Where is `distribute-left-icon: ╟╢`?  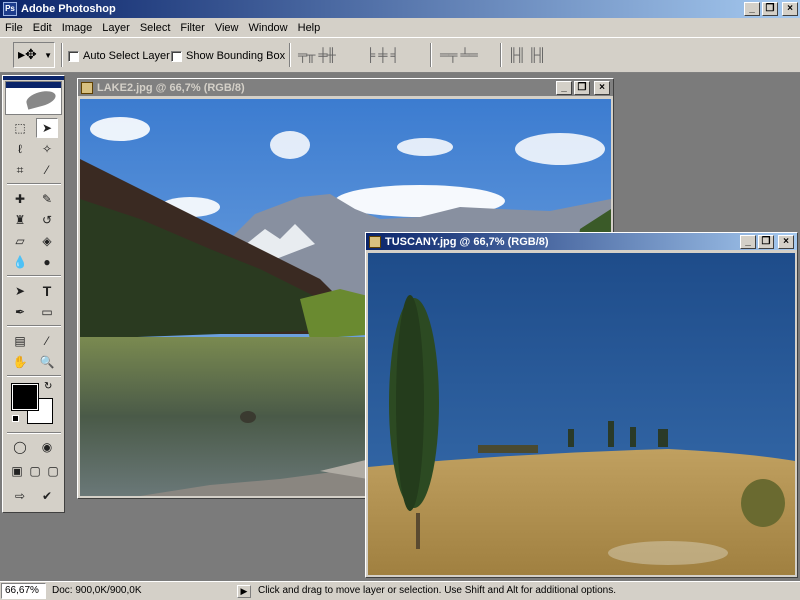 distribute-left-icon: ╟╢ is located at coordinates (516, 54).